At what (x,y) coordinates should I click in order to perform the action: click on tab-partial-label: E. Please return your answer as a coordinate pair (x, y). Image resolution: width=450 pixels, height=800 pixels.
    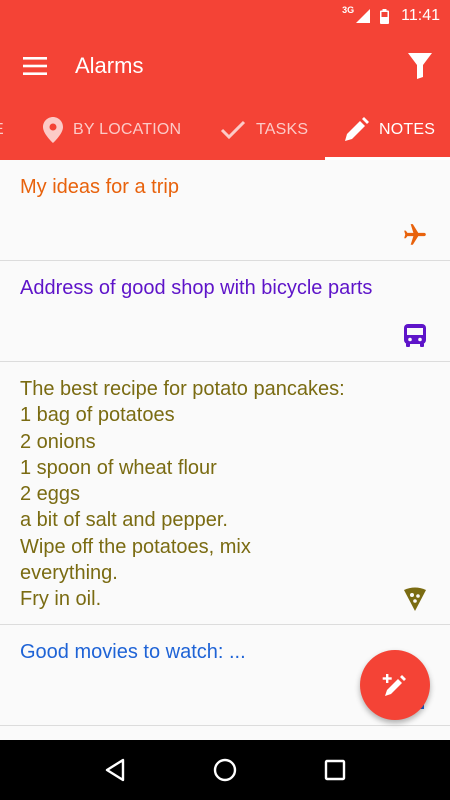
    Looking at the image, I should click on (2, 130).